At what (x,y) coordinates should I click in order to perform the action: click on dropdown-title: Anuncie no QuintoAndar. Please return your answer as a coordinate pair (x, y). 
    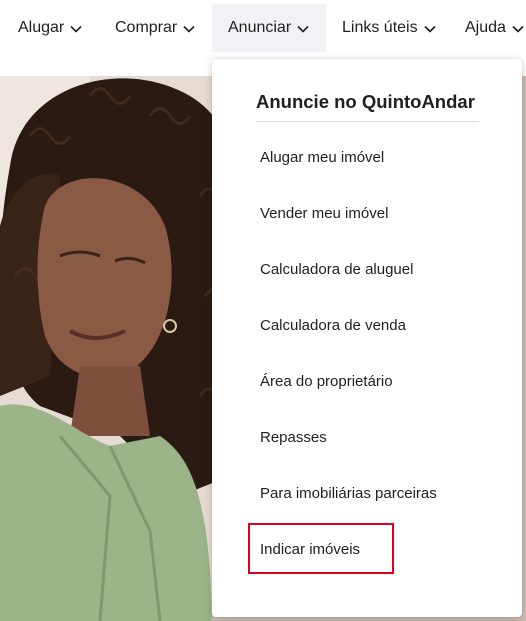
    Looking at the image, I should click on (365, 101).